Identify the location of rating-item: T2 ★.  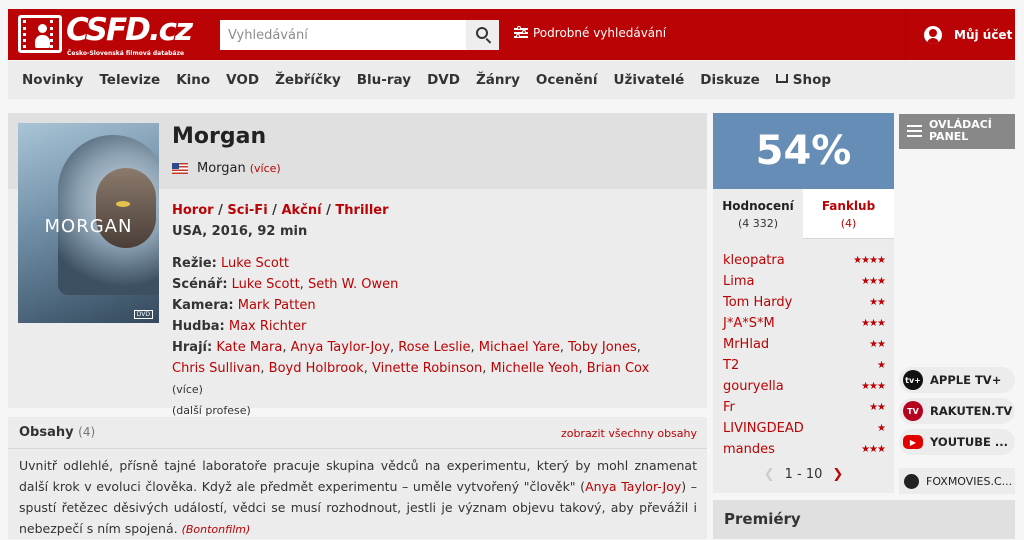
(804, 365).